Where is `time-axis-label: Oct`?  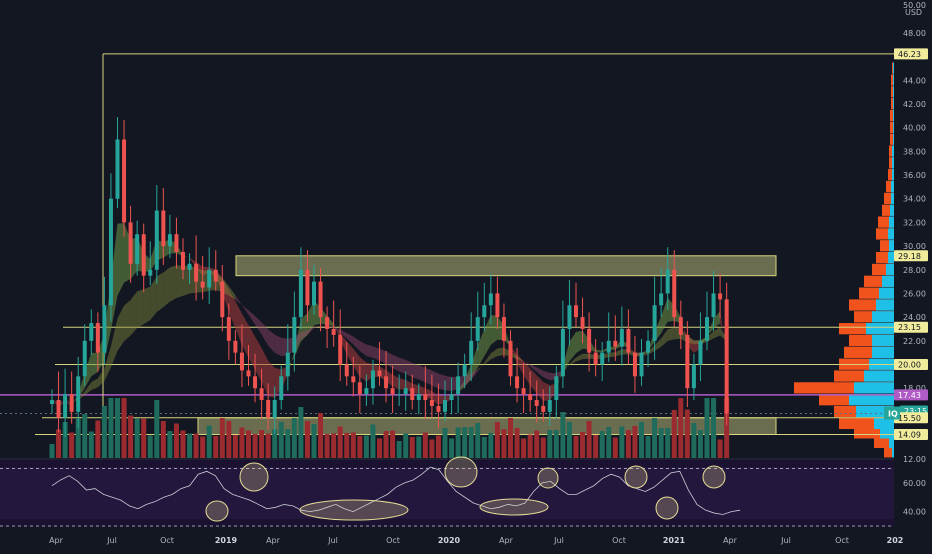
time-axis-label: Oct is located at coordinates (393, 540).